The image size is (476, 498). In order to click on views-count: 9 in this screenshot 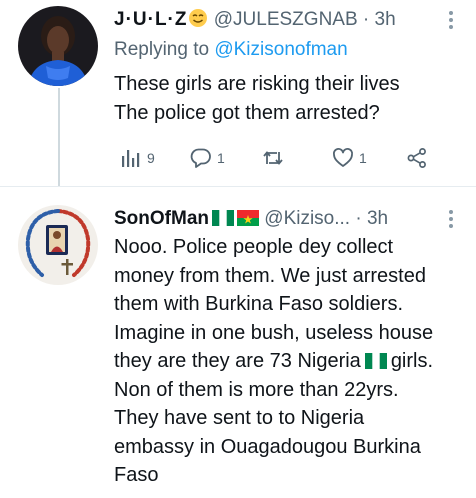, I will do `click(151, 158)`.